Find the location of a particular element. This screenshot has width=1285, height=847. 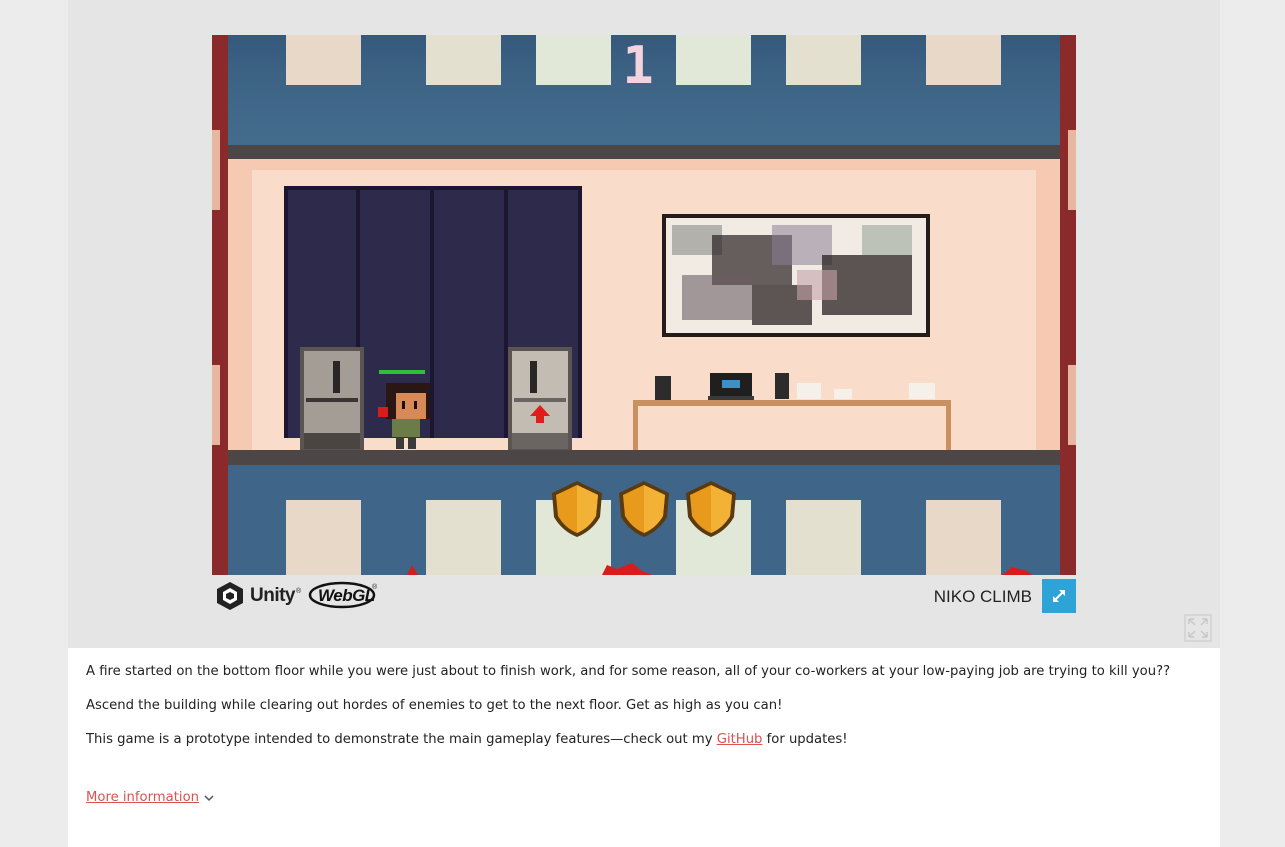

chevron-down-icon is located at coordinates (209, 797).